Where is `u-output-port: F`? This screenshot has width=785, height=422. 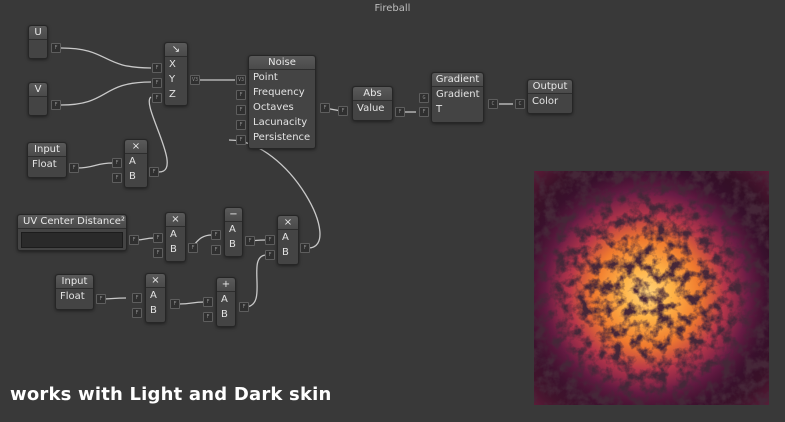 u-output-port: F is located at coordinates (56, 48).